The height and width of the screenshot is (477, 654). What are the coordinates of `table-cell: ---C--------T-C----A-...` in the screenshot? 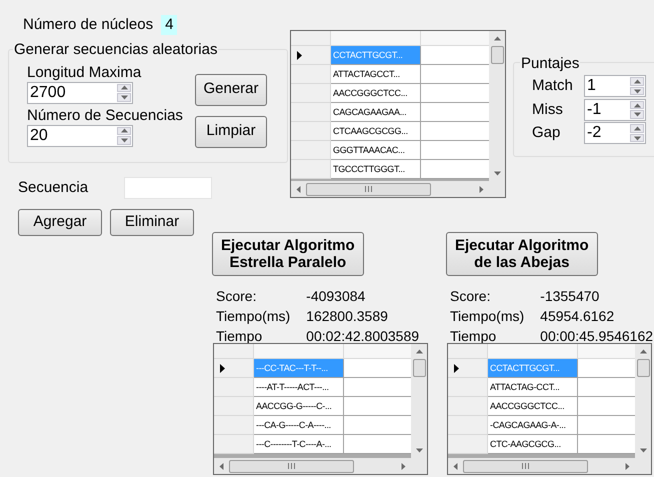 It's located at (299, 444).